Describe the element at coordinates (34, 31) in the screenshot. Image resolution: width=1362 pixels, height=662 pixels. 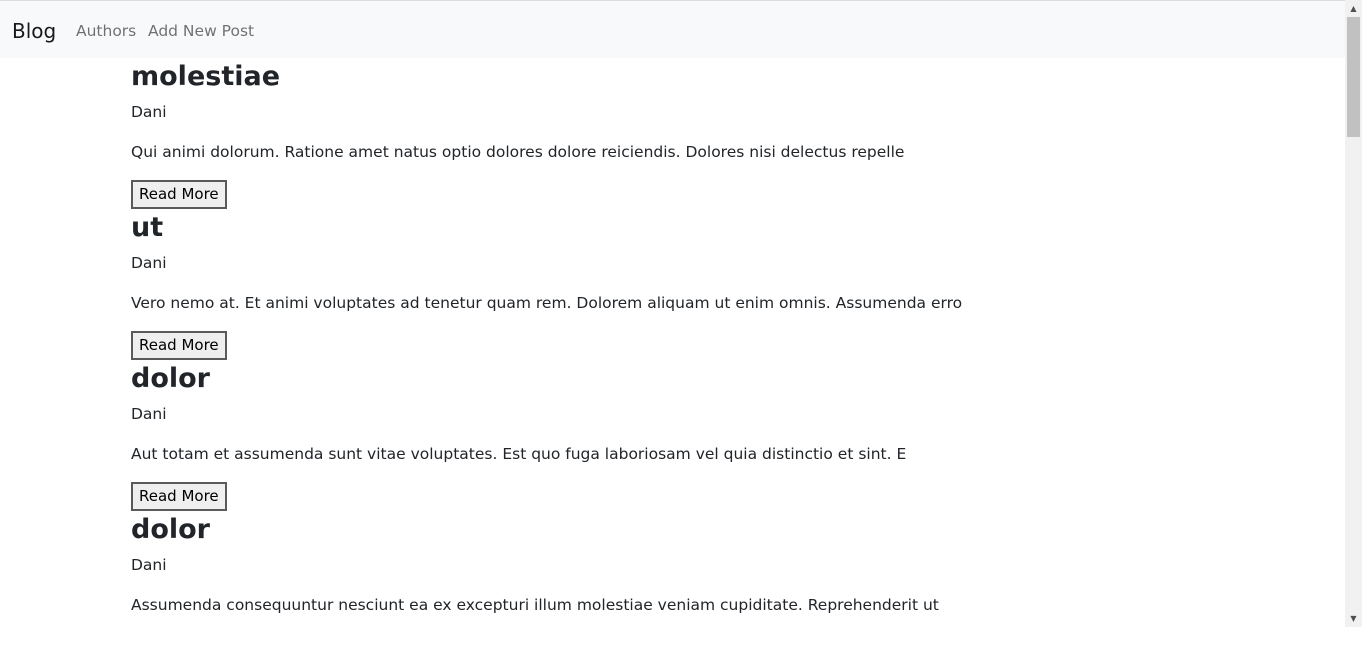
I see `navbar-brand: Blog` at that location.